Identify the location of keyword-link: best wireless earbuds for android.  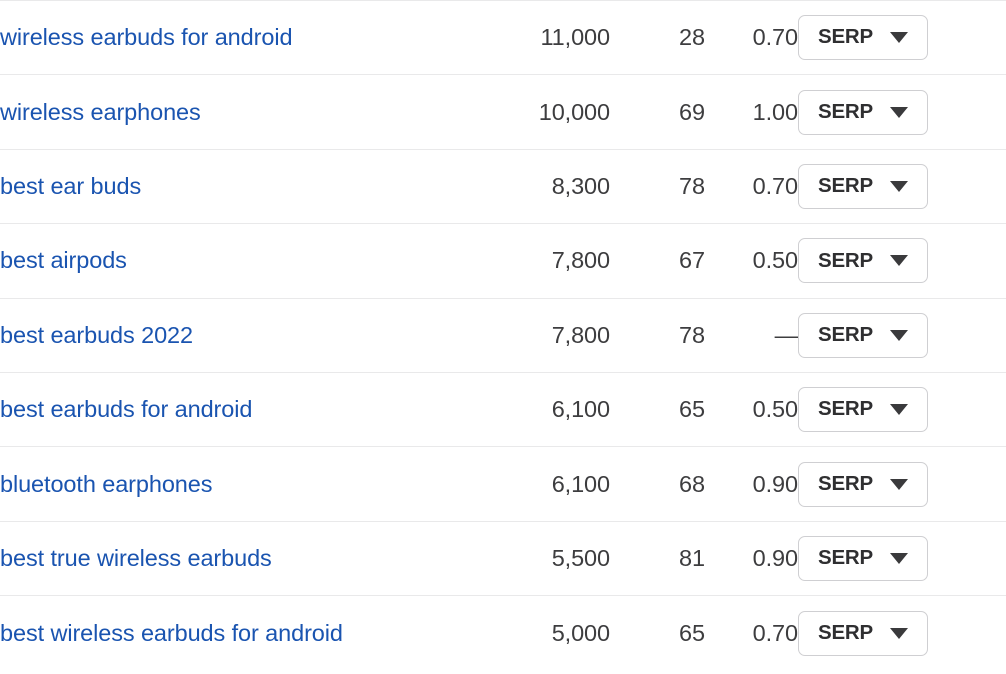
(171, 633).